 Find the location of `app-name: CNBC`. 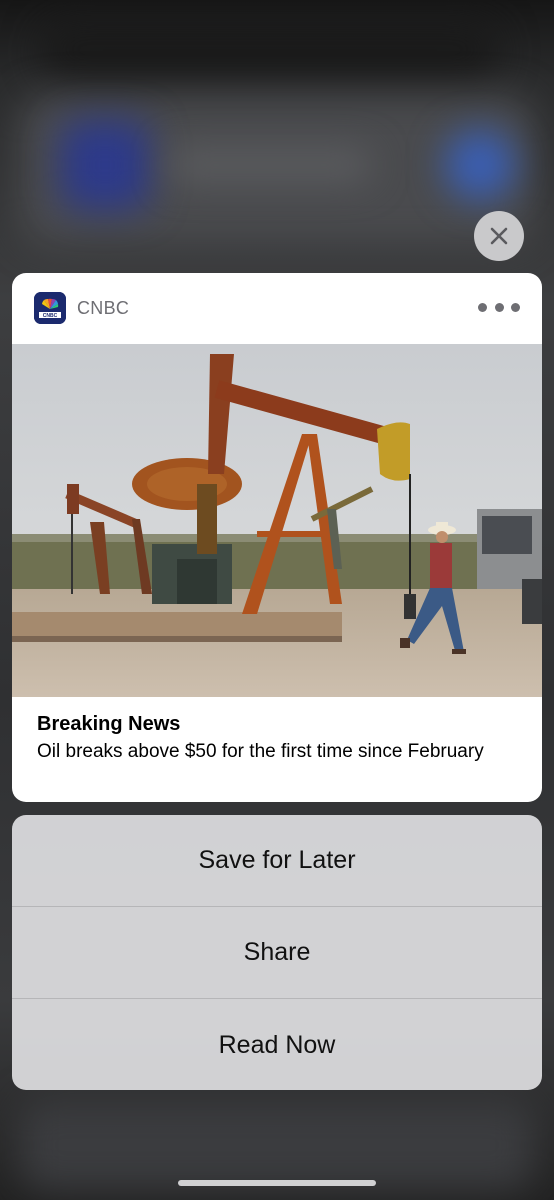

app-name: CNBC is located at coordinates (103, 308).